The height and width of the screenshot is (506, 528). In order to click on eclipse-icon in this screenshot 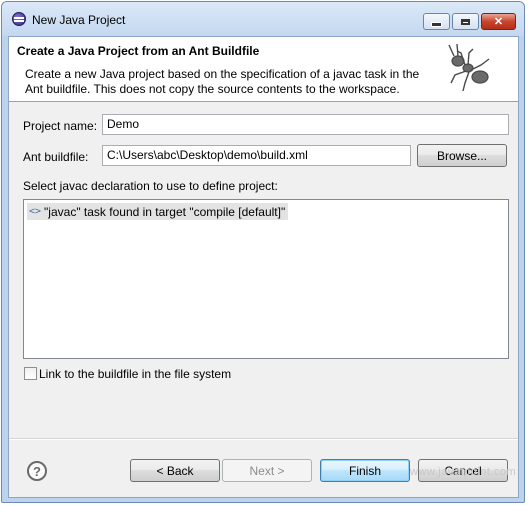, I will do `click(19, 19)`.